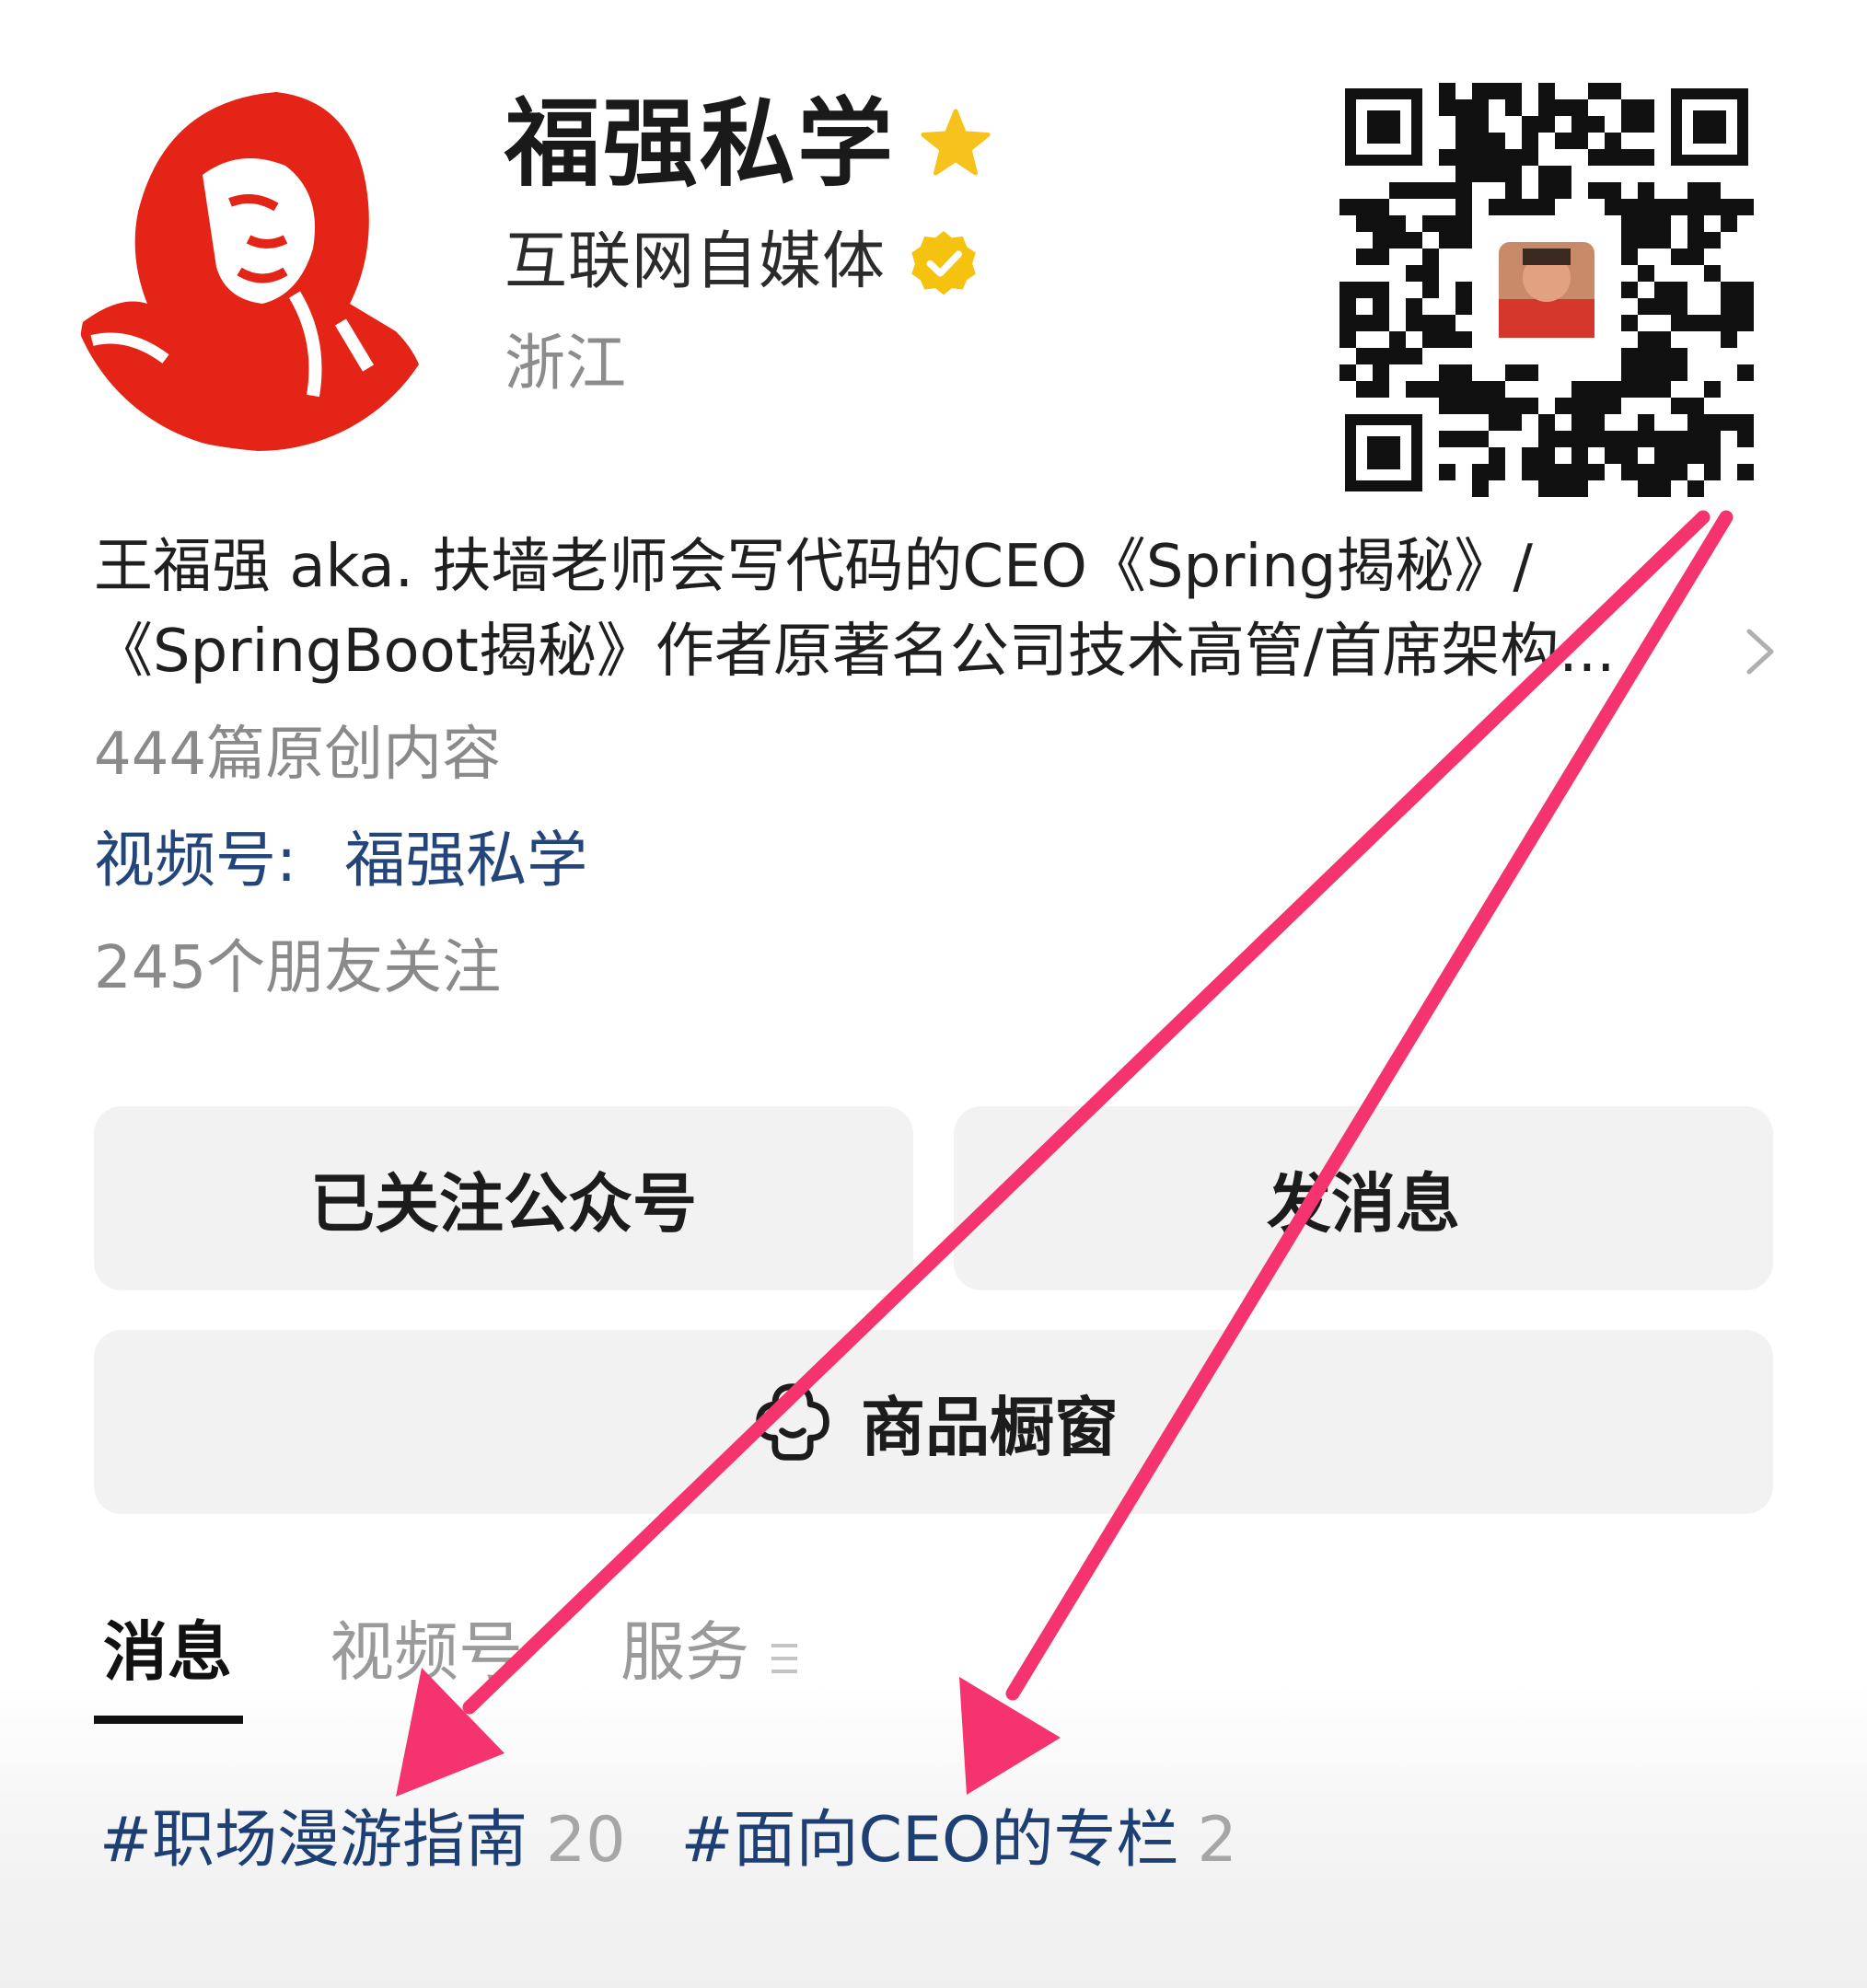 Image resolution: width=1867 pixels, height=1988 pixels. I want to click on tag-label: #职场漫游指南, so click(313, 1840).